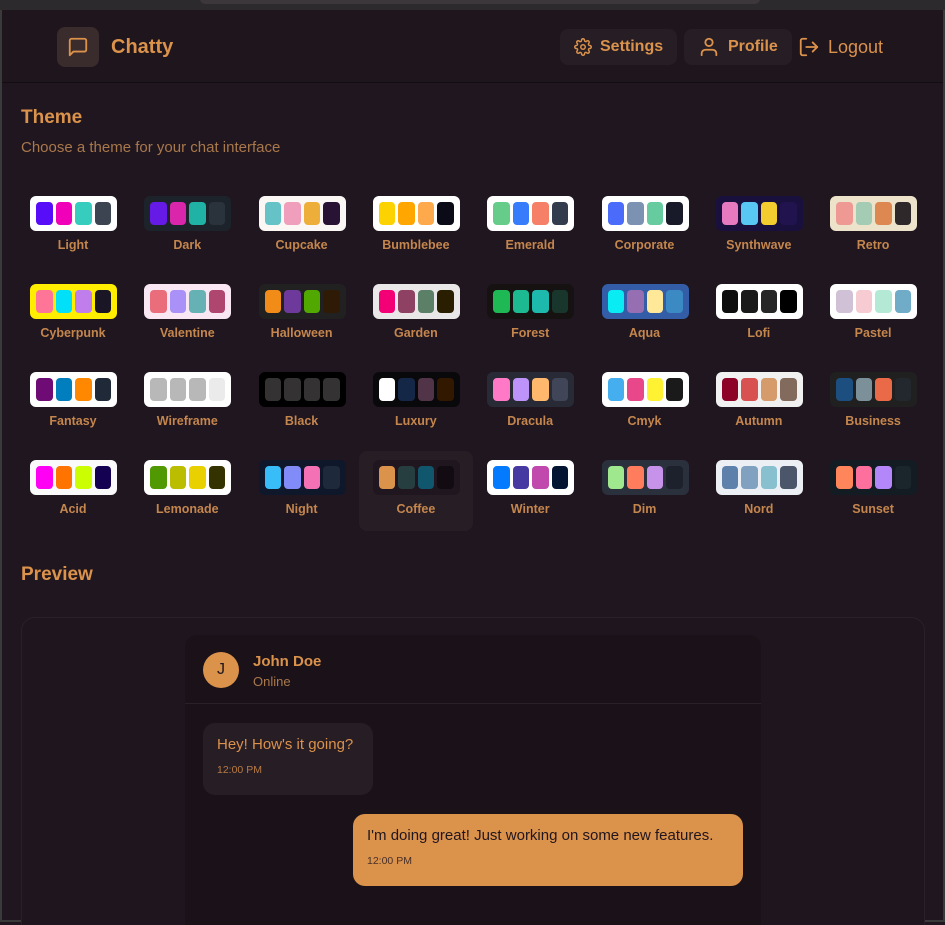  Describe the element at coordinates (840, 47) in the screenshot. I see `logout-button: Logout` at that location.